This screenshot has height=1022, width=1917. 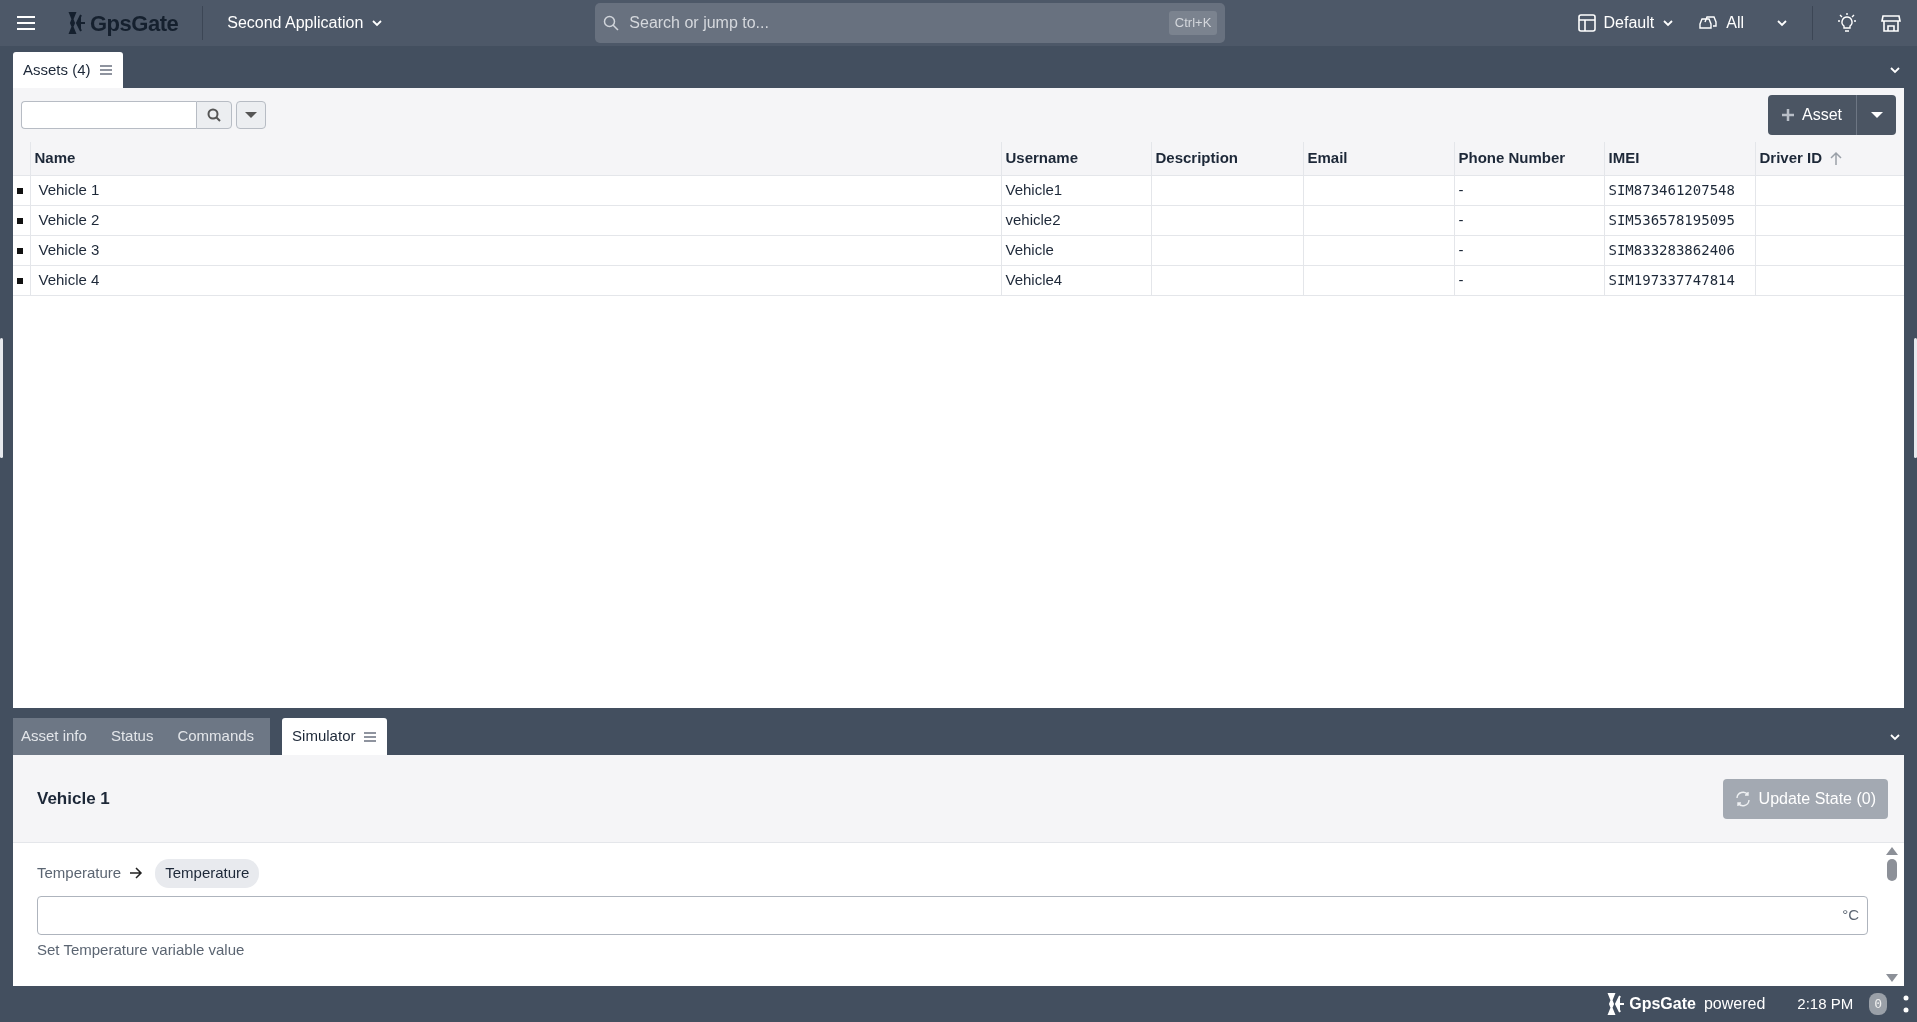 What do you see at coordinates (1679, 280) in the screenshot?
I see `table-cell: SIM197337747814` at bounding box center [1679, 280].